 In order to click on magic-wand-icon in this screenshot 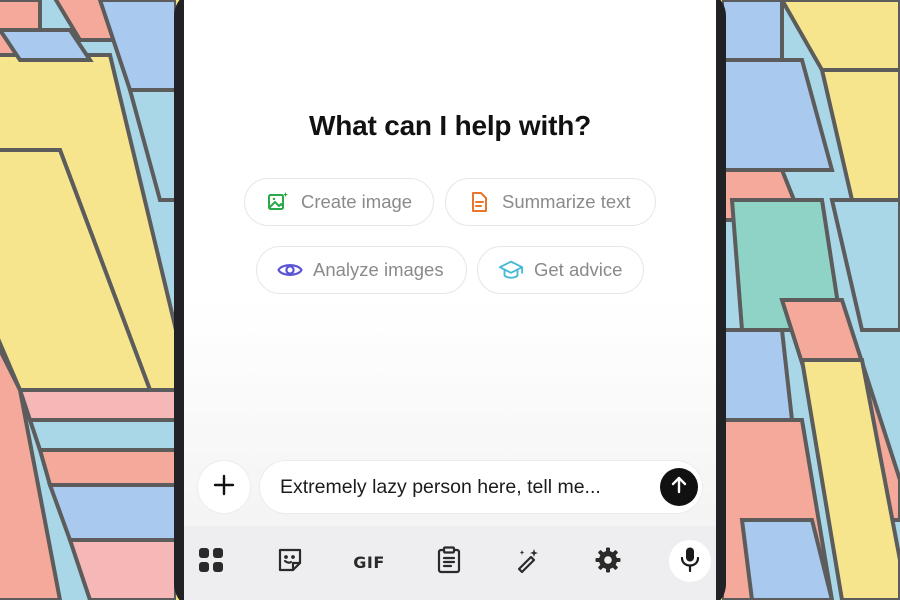, I will do `click(528, 562)`.